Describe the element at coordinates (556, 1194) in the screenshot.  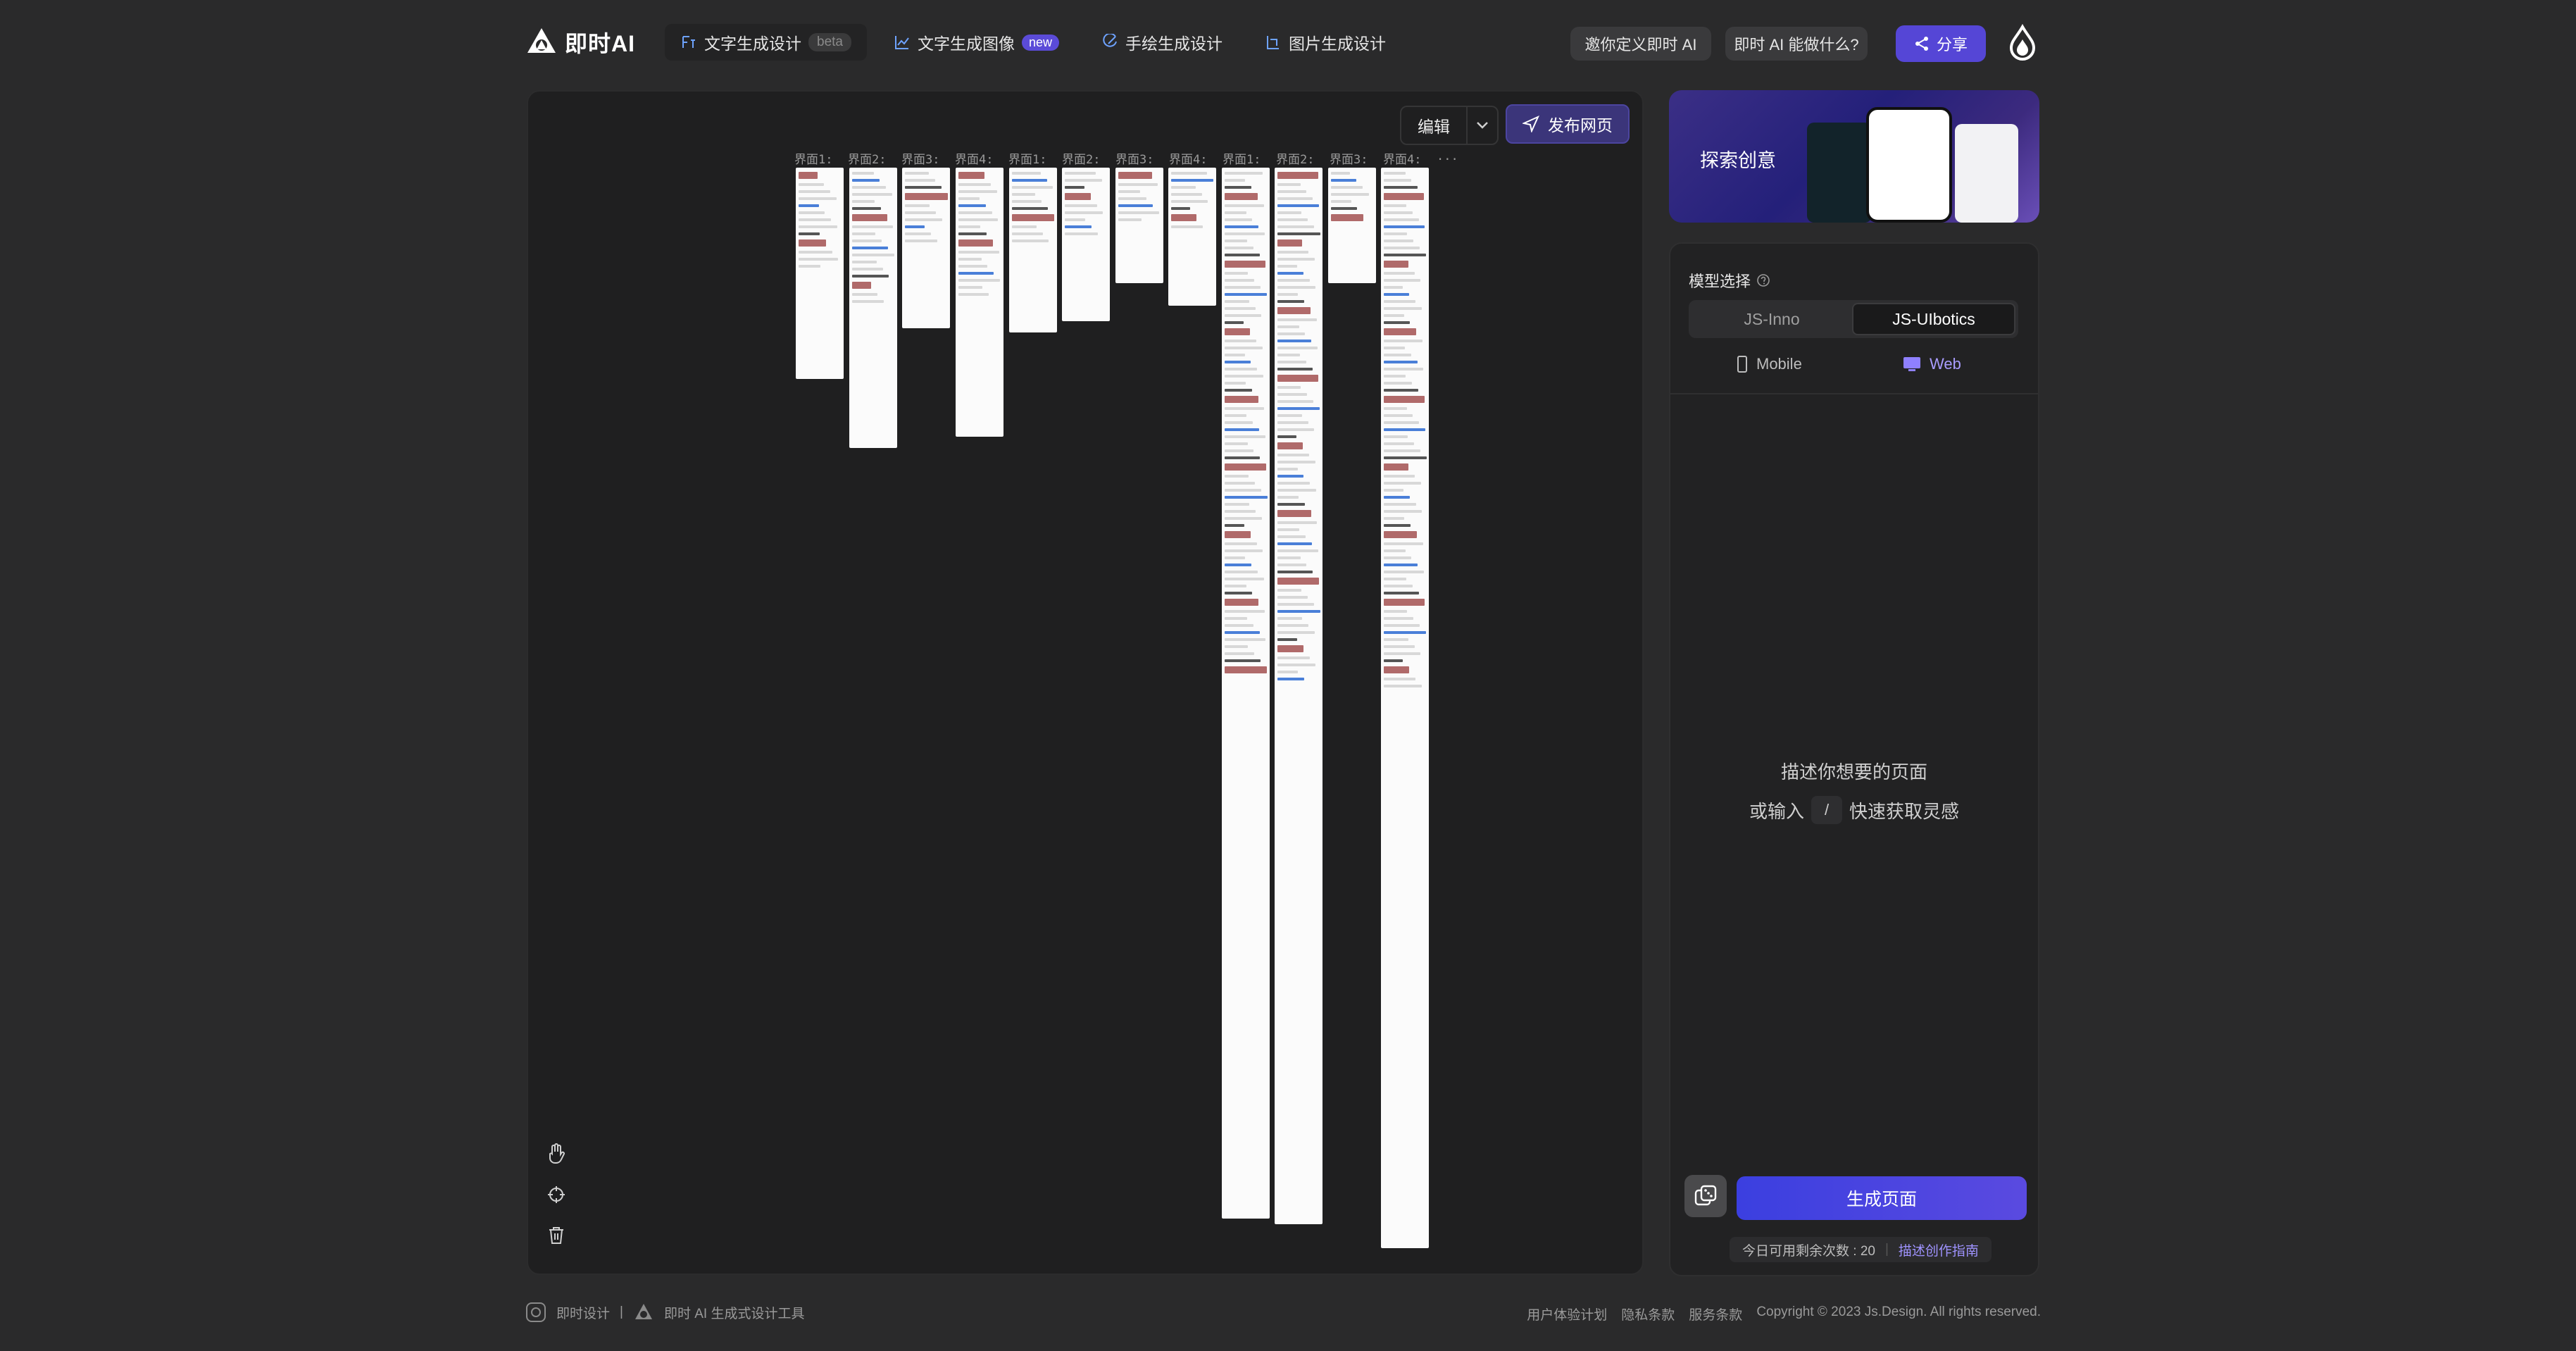
I see `crosshair-icon` at that location.